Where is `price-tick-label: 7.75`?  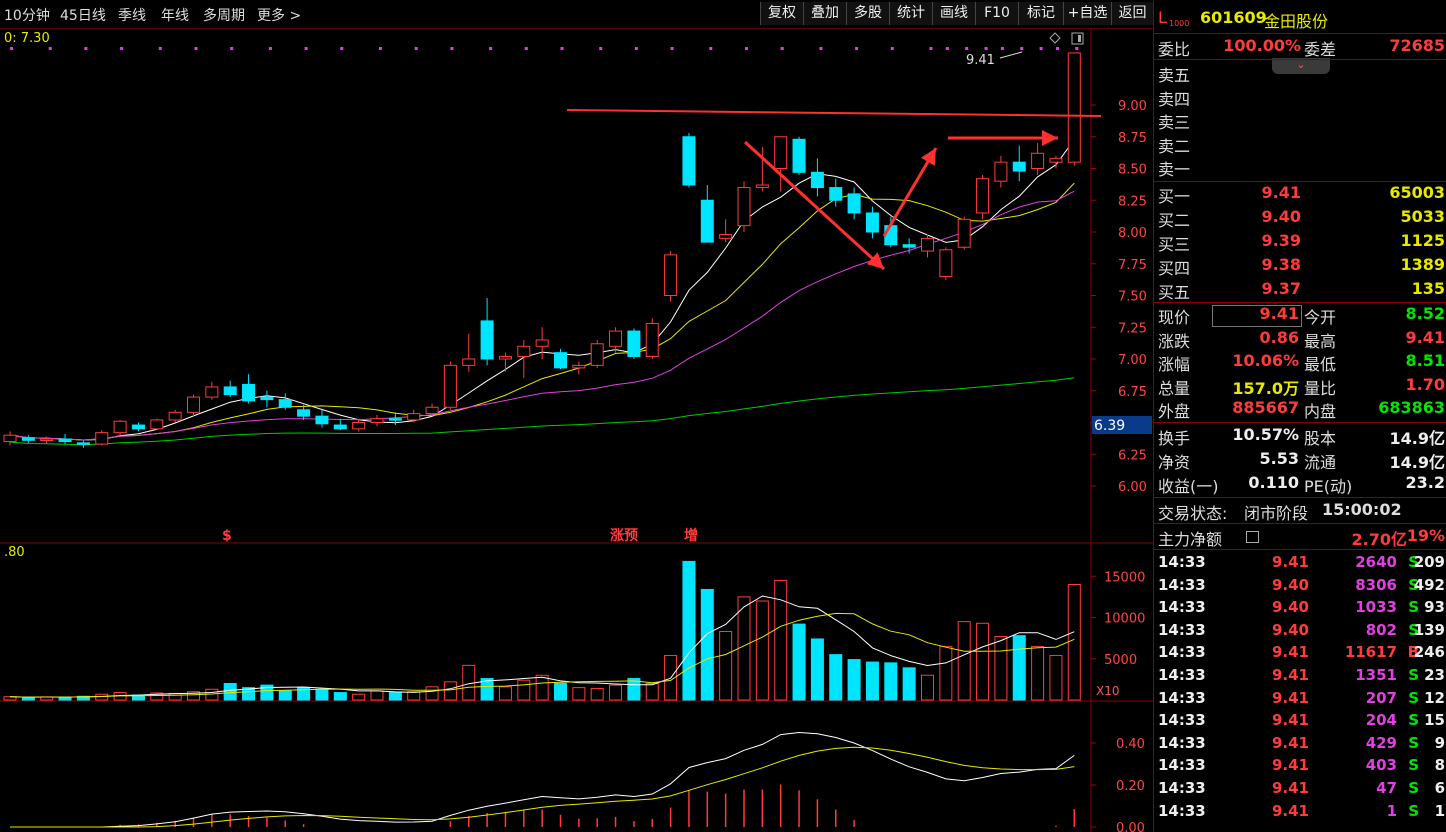
price-tick-label: 7.75 is located at coordinates (1132, 265).